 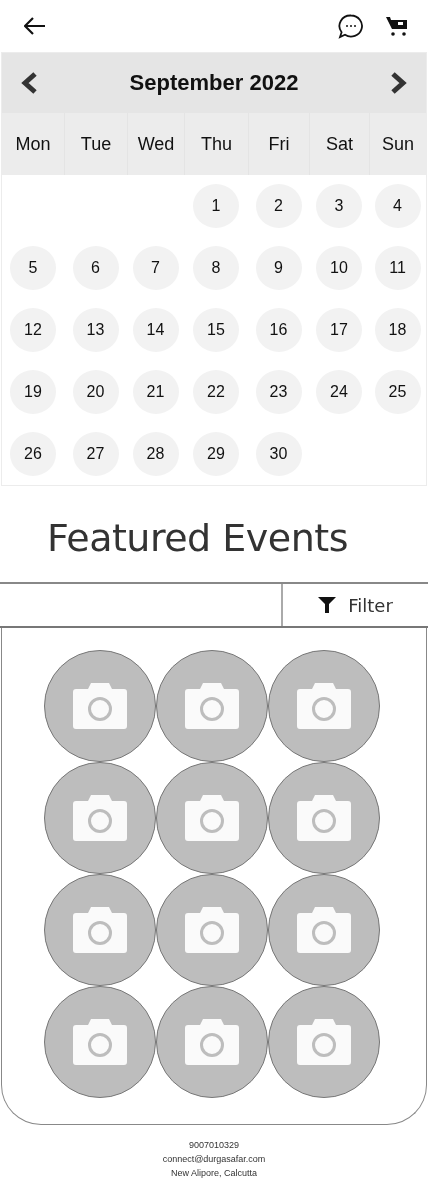 What do you see at coordinates (339, 206) in the screenshot?
I see `calendar-day: 3` at bounding box center [339, 206].